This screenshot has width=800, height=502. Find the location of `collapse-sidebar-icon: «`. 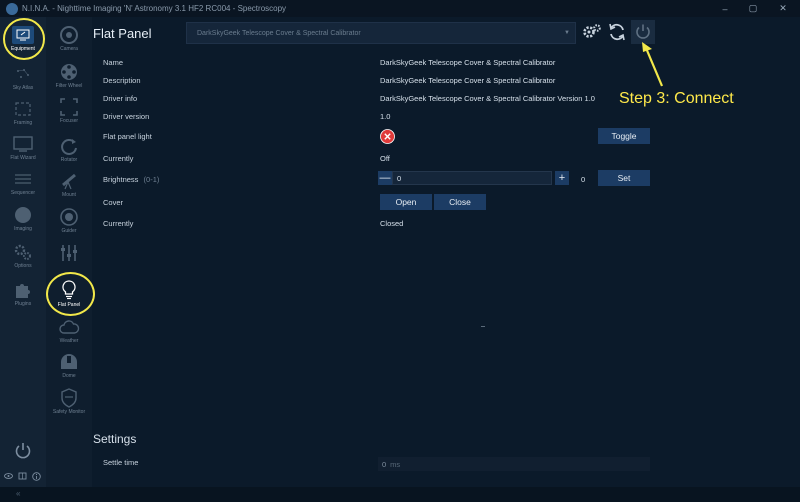

collapse-sidebar-icon: « is located at coordinates (18, 493).